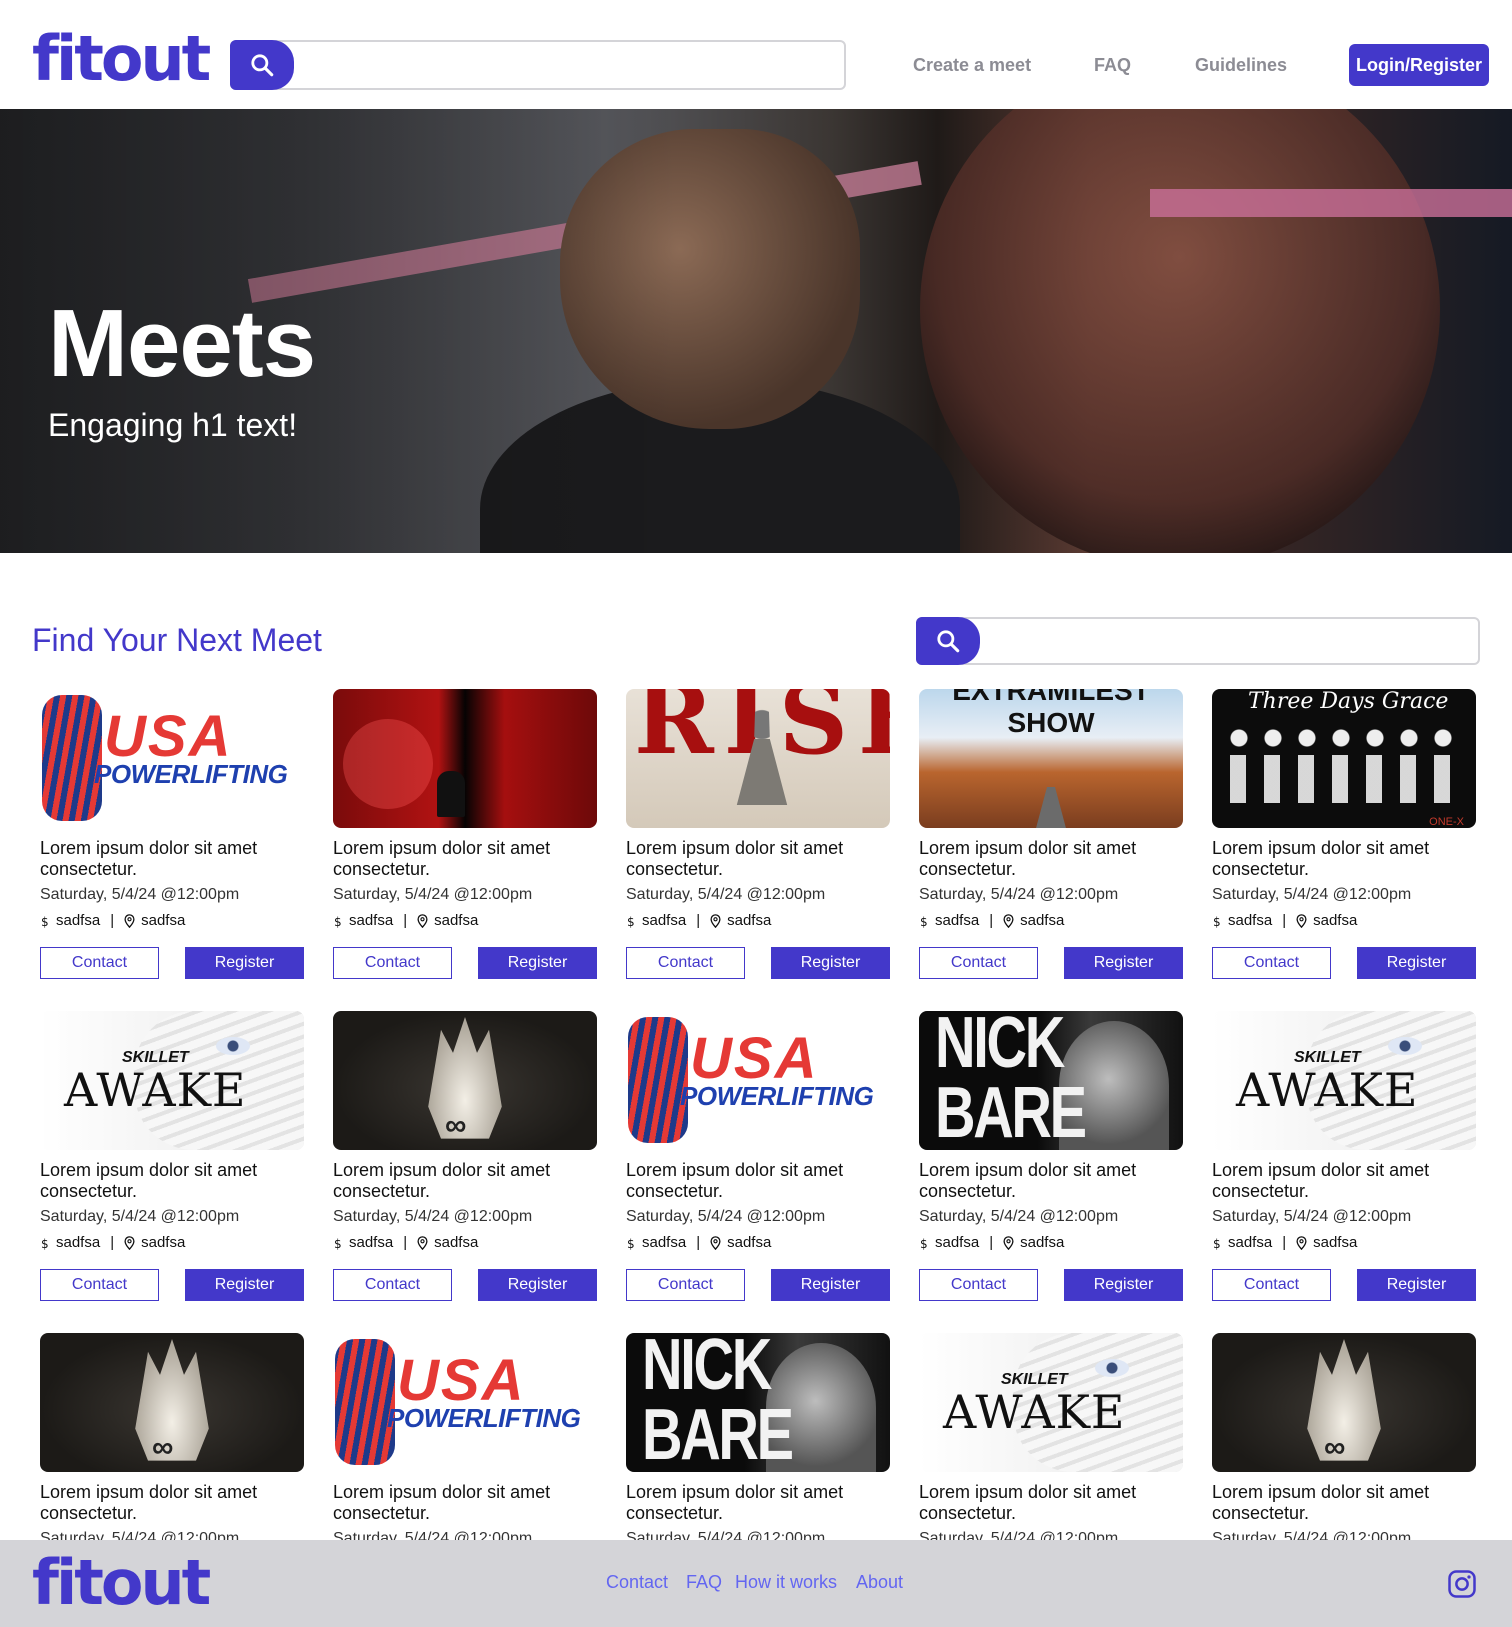 The width and height of the screenshot is (1512, 1627). What do you see at coordinates (121, 1583) in the screenshot?
I see `footer-logo: fitout` at bounding box center [121, 1583].